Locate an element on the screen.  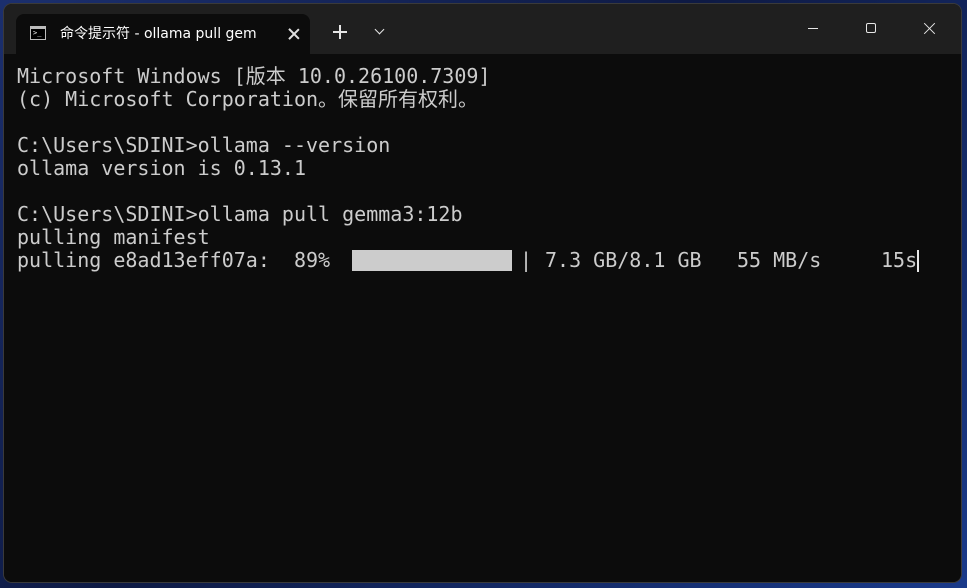
output-line: pulling manifest is located at coordinates (113, 237).